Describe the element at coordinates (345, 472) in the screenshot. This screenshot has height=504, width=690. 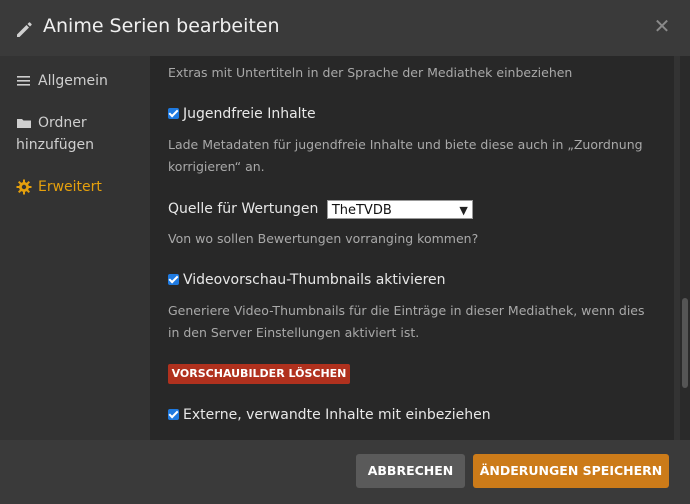
I see `dialog-footer: ABBRECHEN ÄNDERUNGEN SPEICHERN` at that location.